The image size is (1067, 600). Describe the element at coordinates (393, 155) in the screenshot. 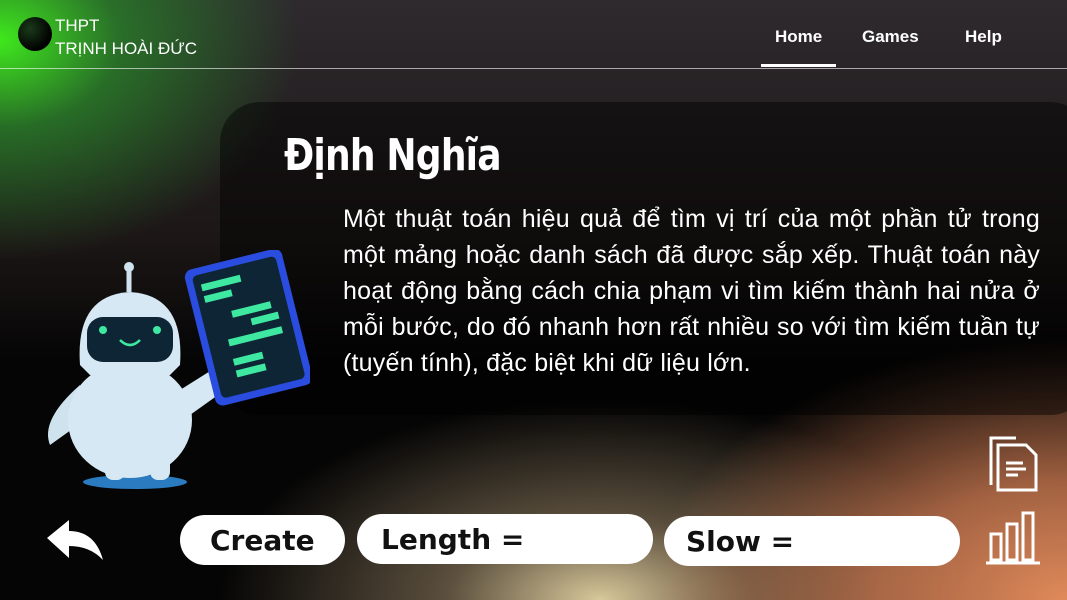

I see `page-title: Định Nghĩa` at that location.